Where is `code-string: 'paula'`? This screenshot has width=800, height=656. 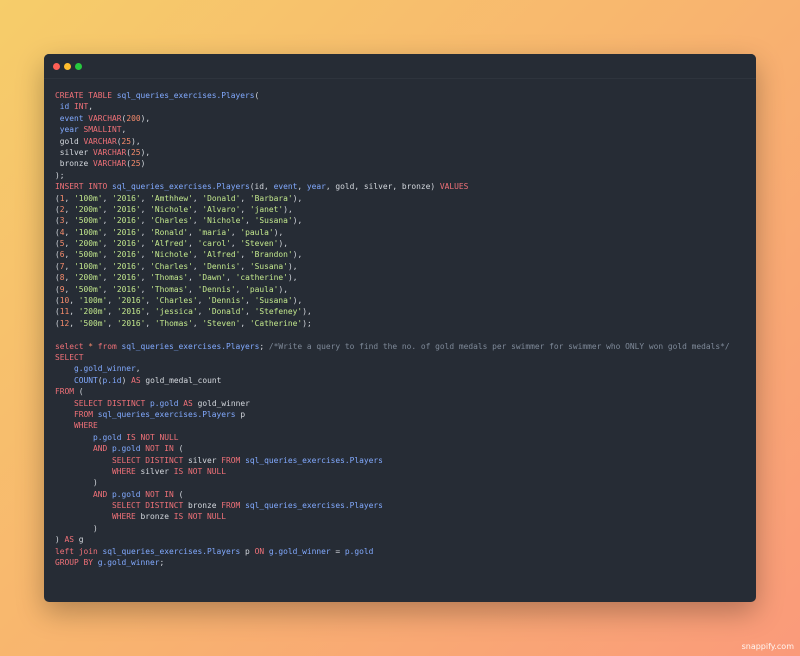
code-string: 'paula' is located at coordinates (257, 232).